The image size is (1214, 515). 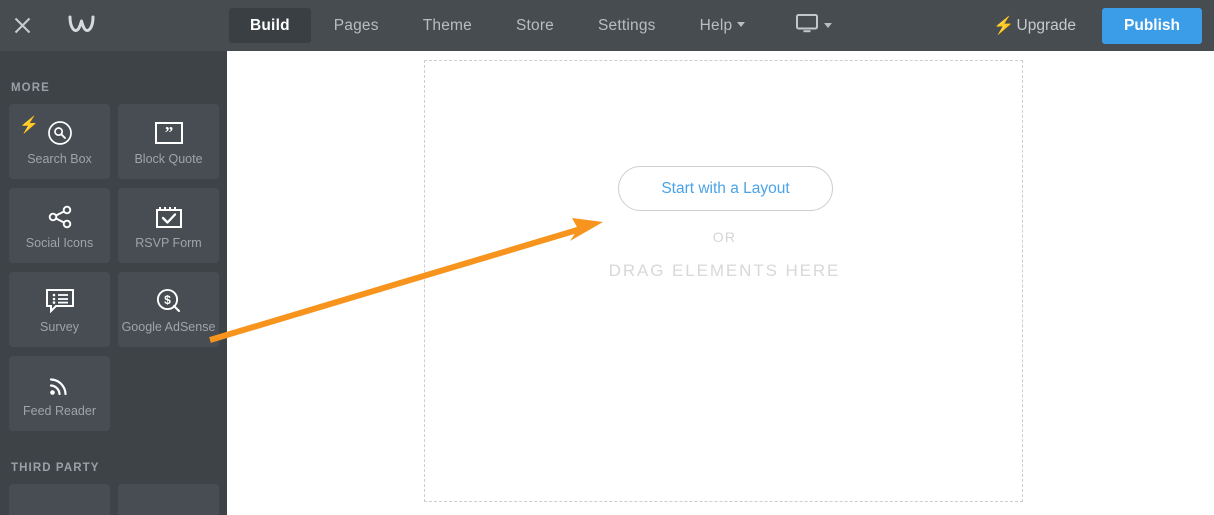 I want to click on sidebar-card-survey: Survey, so click(x=59, y=309).